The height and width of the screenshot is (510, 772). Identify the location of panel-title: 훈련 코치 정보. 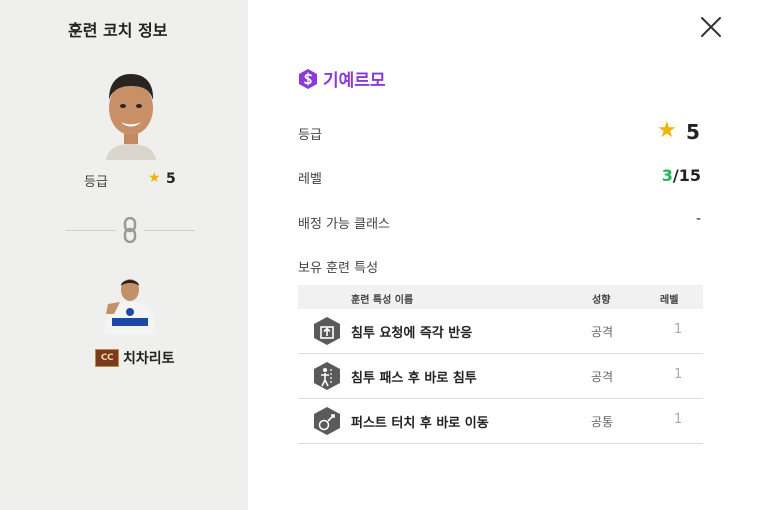
(118, 30).